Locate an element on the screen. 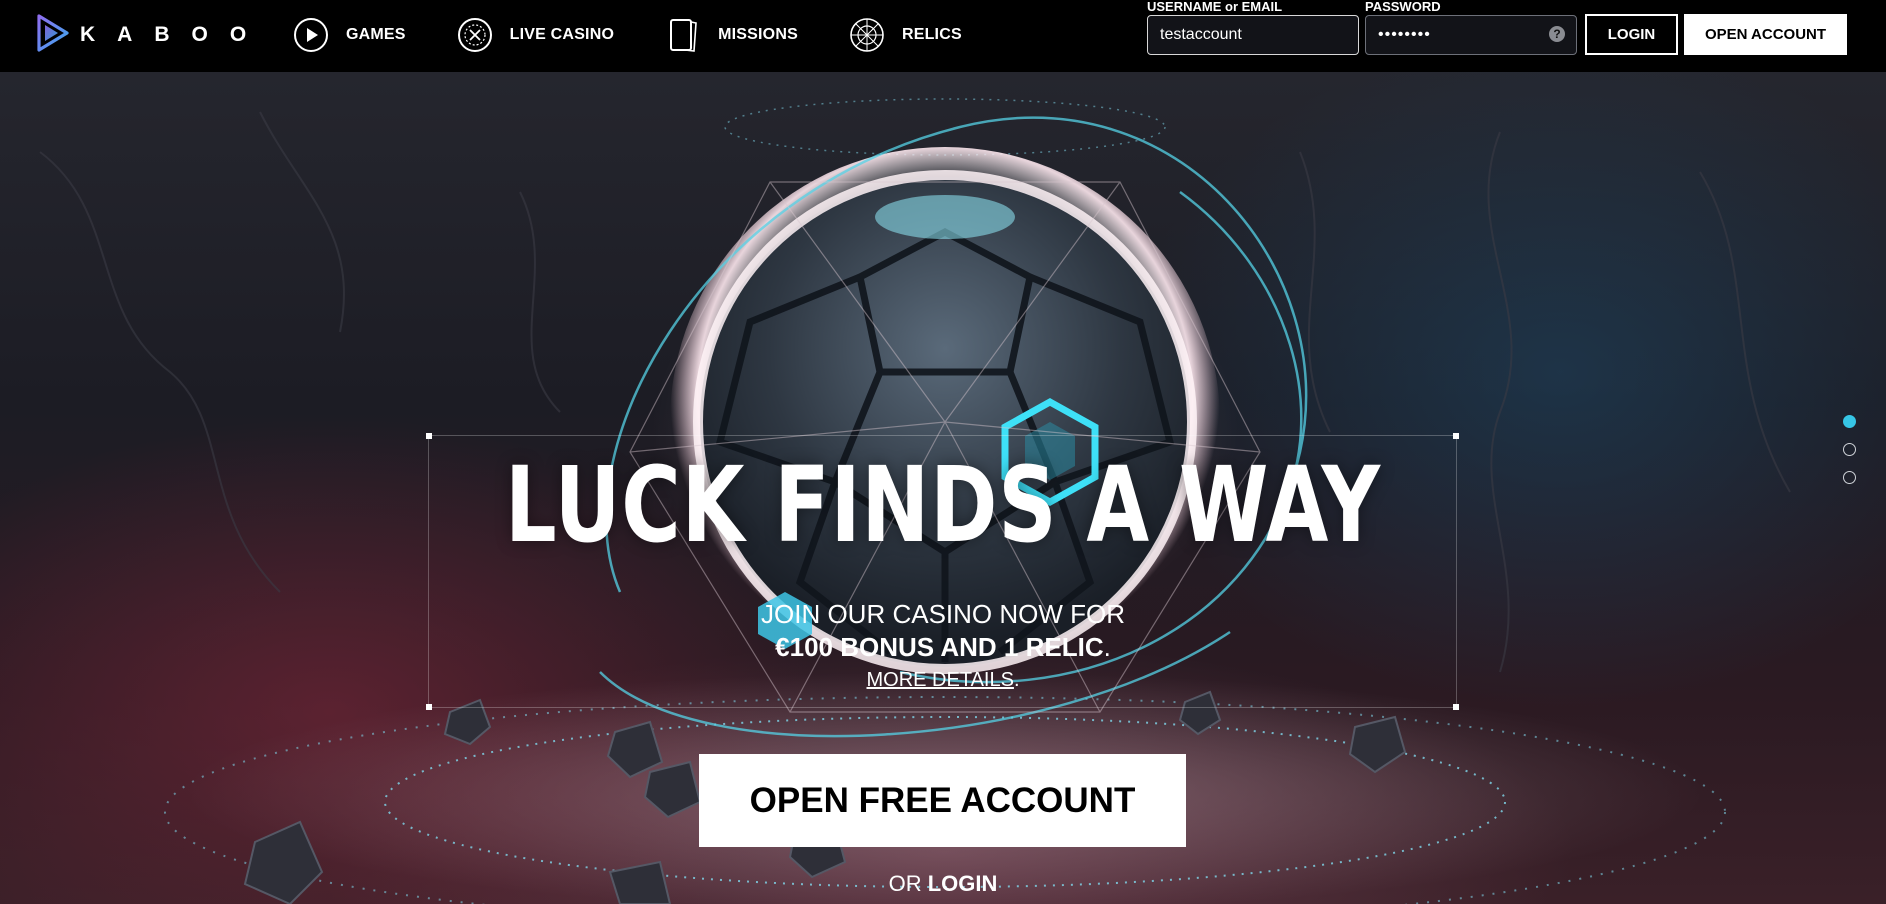  nav-item-missions: MISSIONS is located at coordinates (731, 35).